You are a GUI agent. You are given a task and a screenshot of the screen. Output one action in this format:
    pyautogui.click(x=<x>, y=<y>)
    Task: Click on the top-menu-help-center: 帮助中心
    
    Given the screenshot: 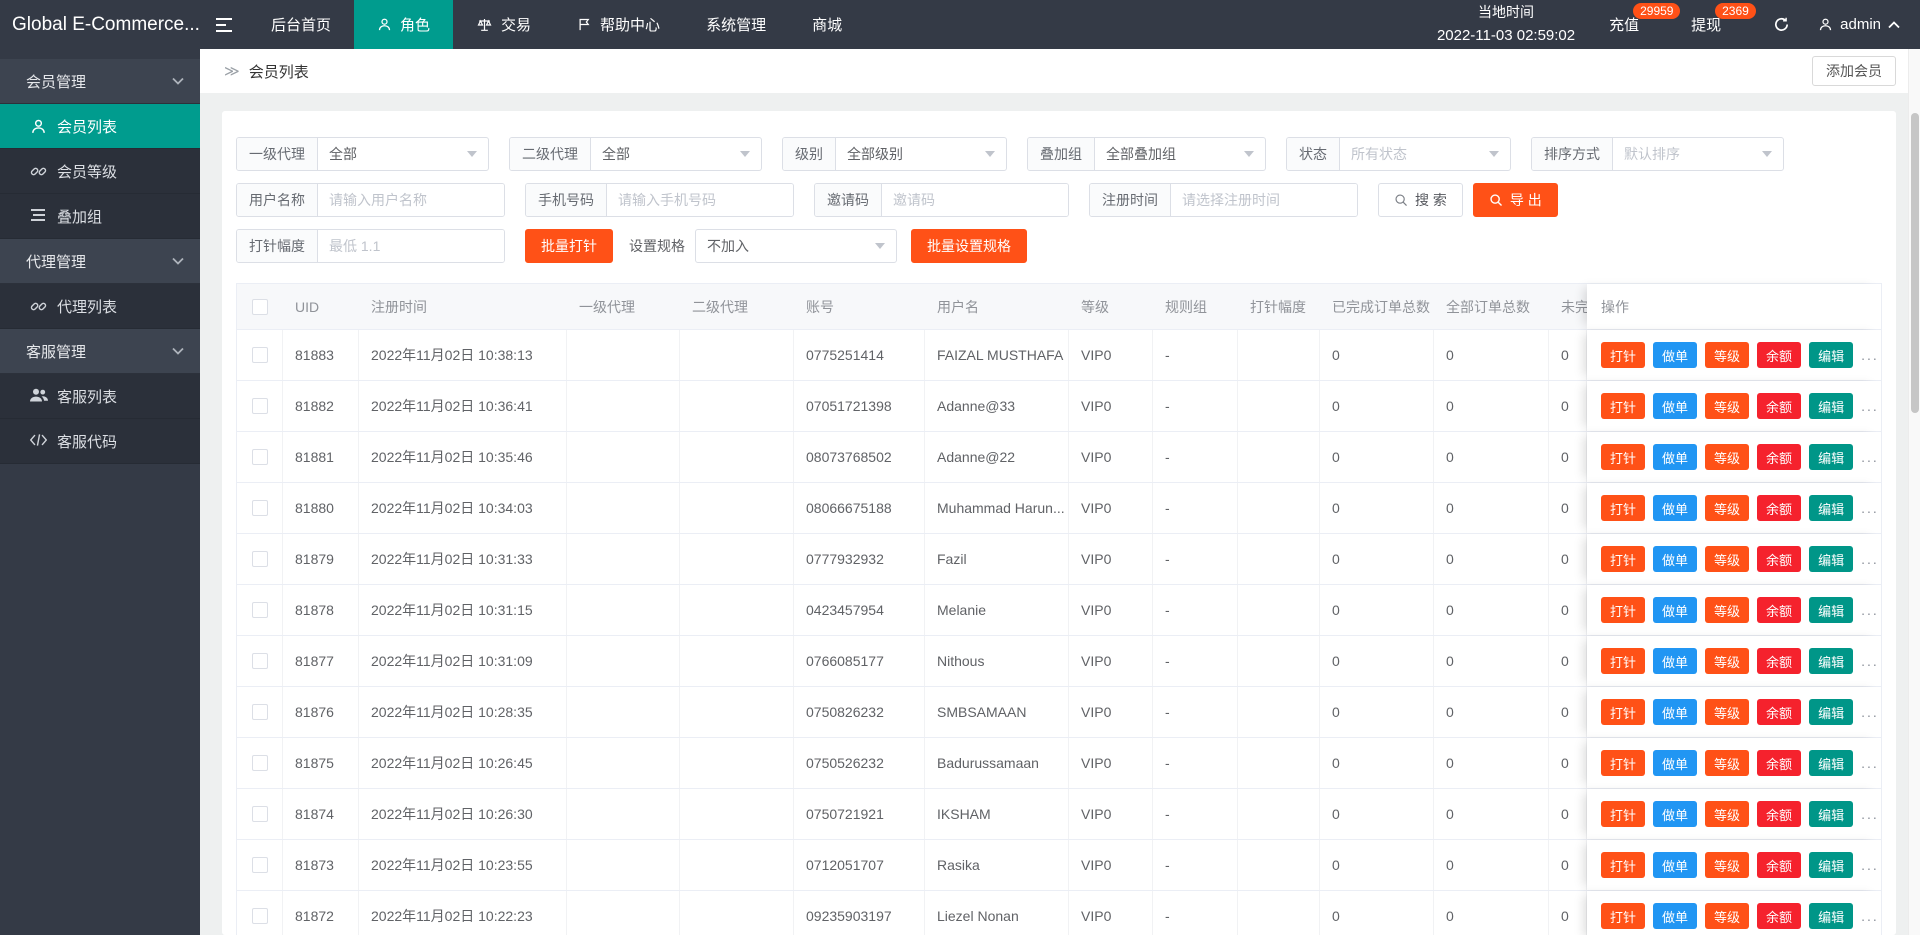 What is the action you would take?
    pyautogui.click(x=618, y=24)
    